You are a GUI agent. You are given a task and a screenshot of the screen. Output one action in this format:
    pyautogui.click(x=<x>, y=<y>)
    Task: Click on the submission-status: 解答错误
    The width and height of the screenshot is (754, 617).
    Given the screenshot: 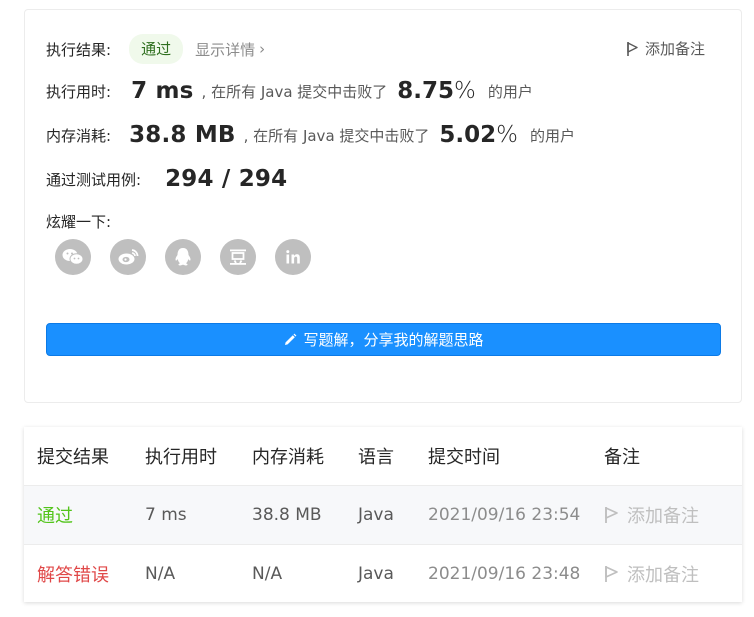 What is the action you would take?
    pyautogui.click(x=73, y=575)
    